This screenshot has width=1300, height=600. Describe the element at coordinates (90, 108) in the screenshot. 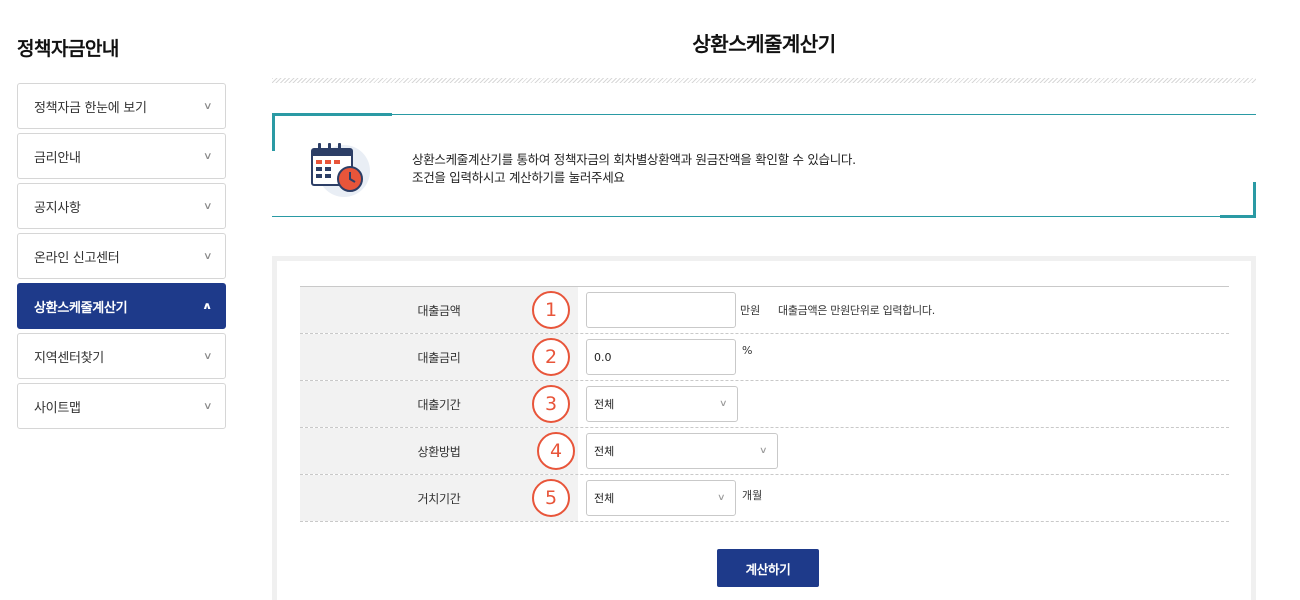

I see `sidebar-item-label: 정책자금 한눈에 보기` at that location.